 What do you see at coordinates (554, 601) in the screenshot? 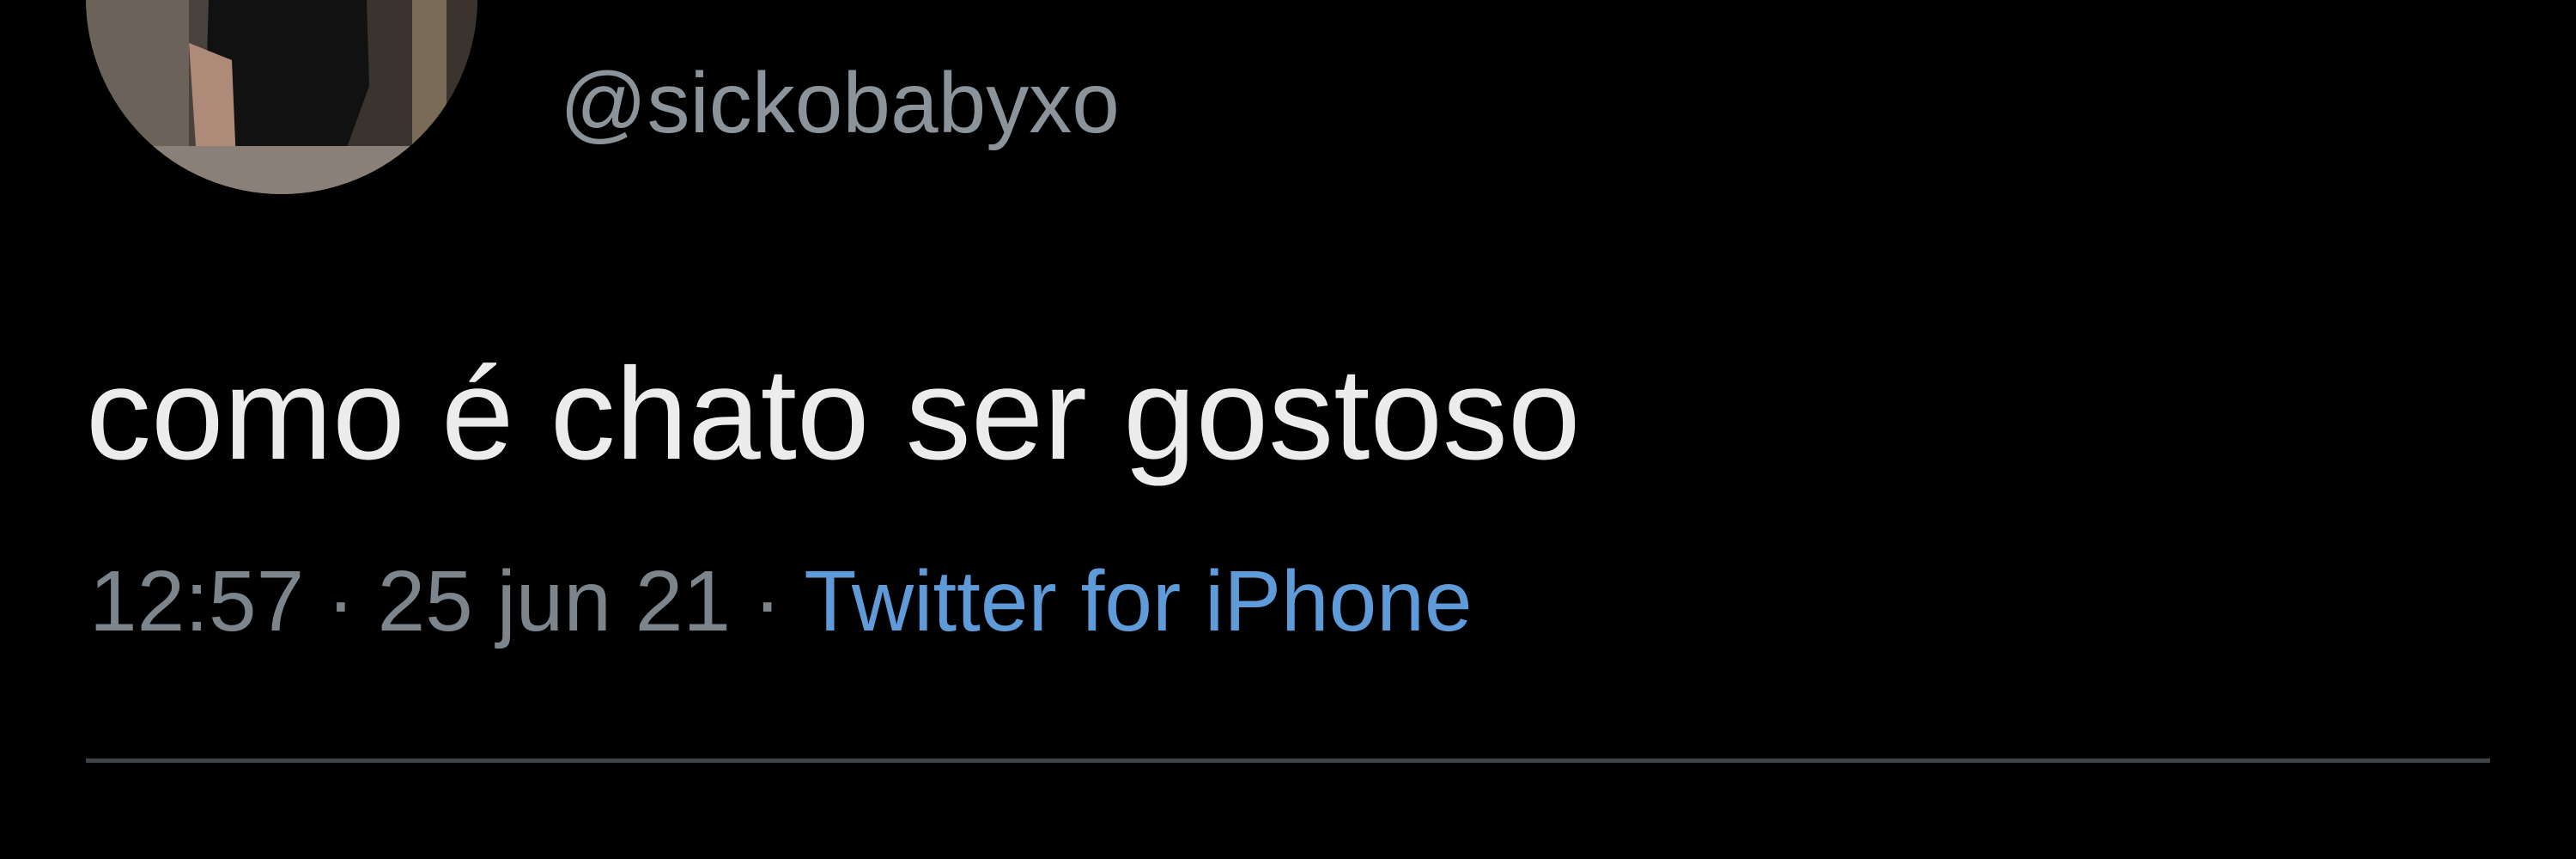
I see `tweet-date: 25 jun 21` at bounding box center [554, 601].